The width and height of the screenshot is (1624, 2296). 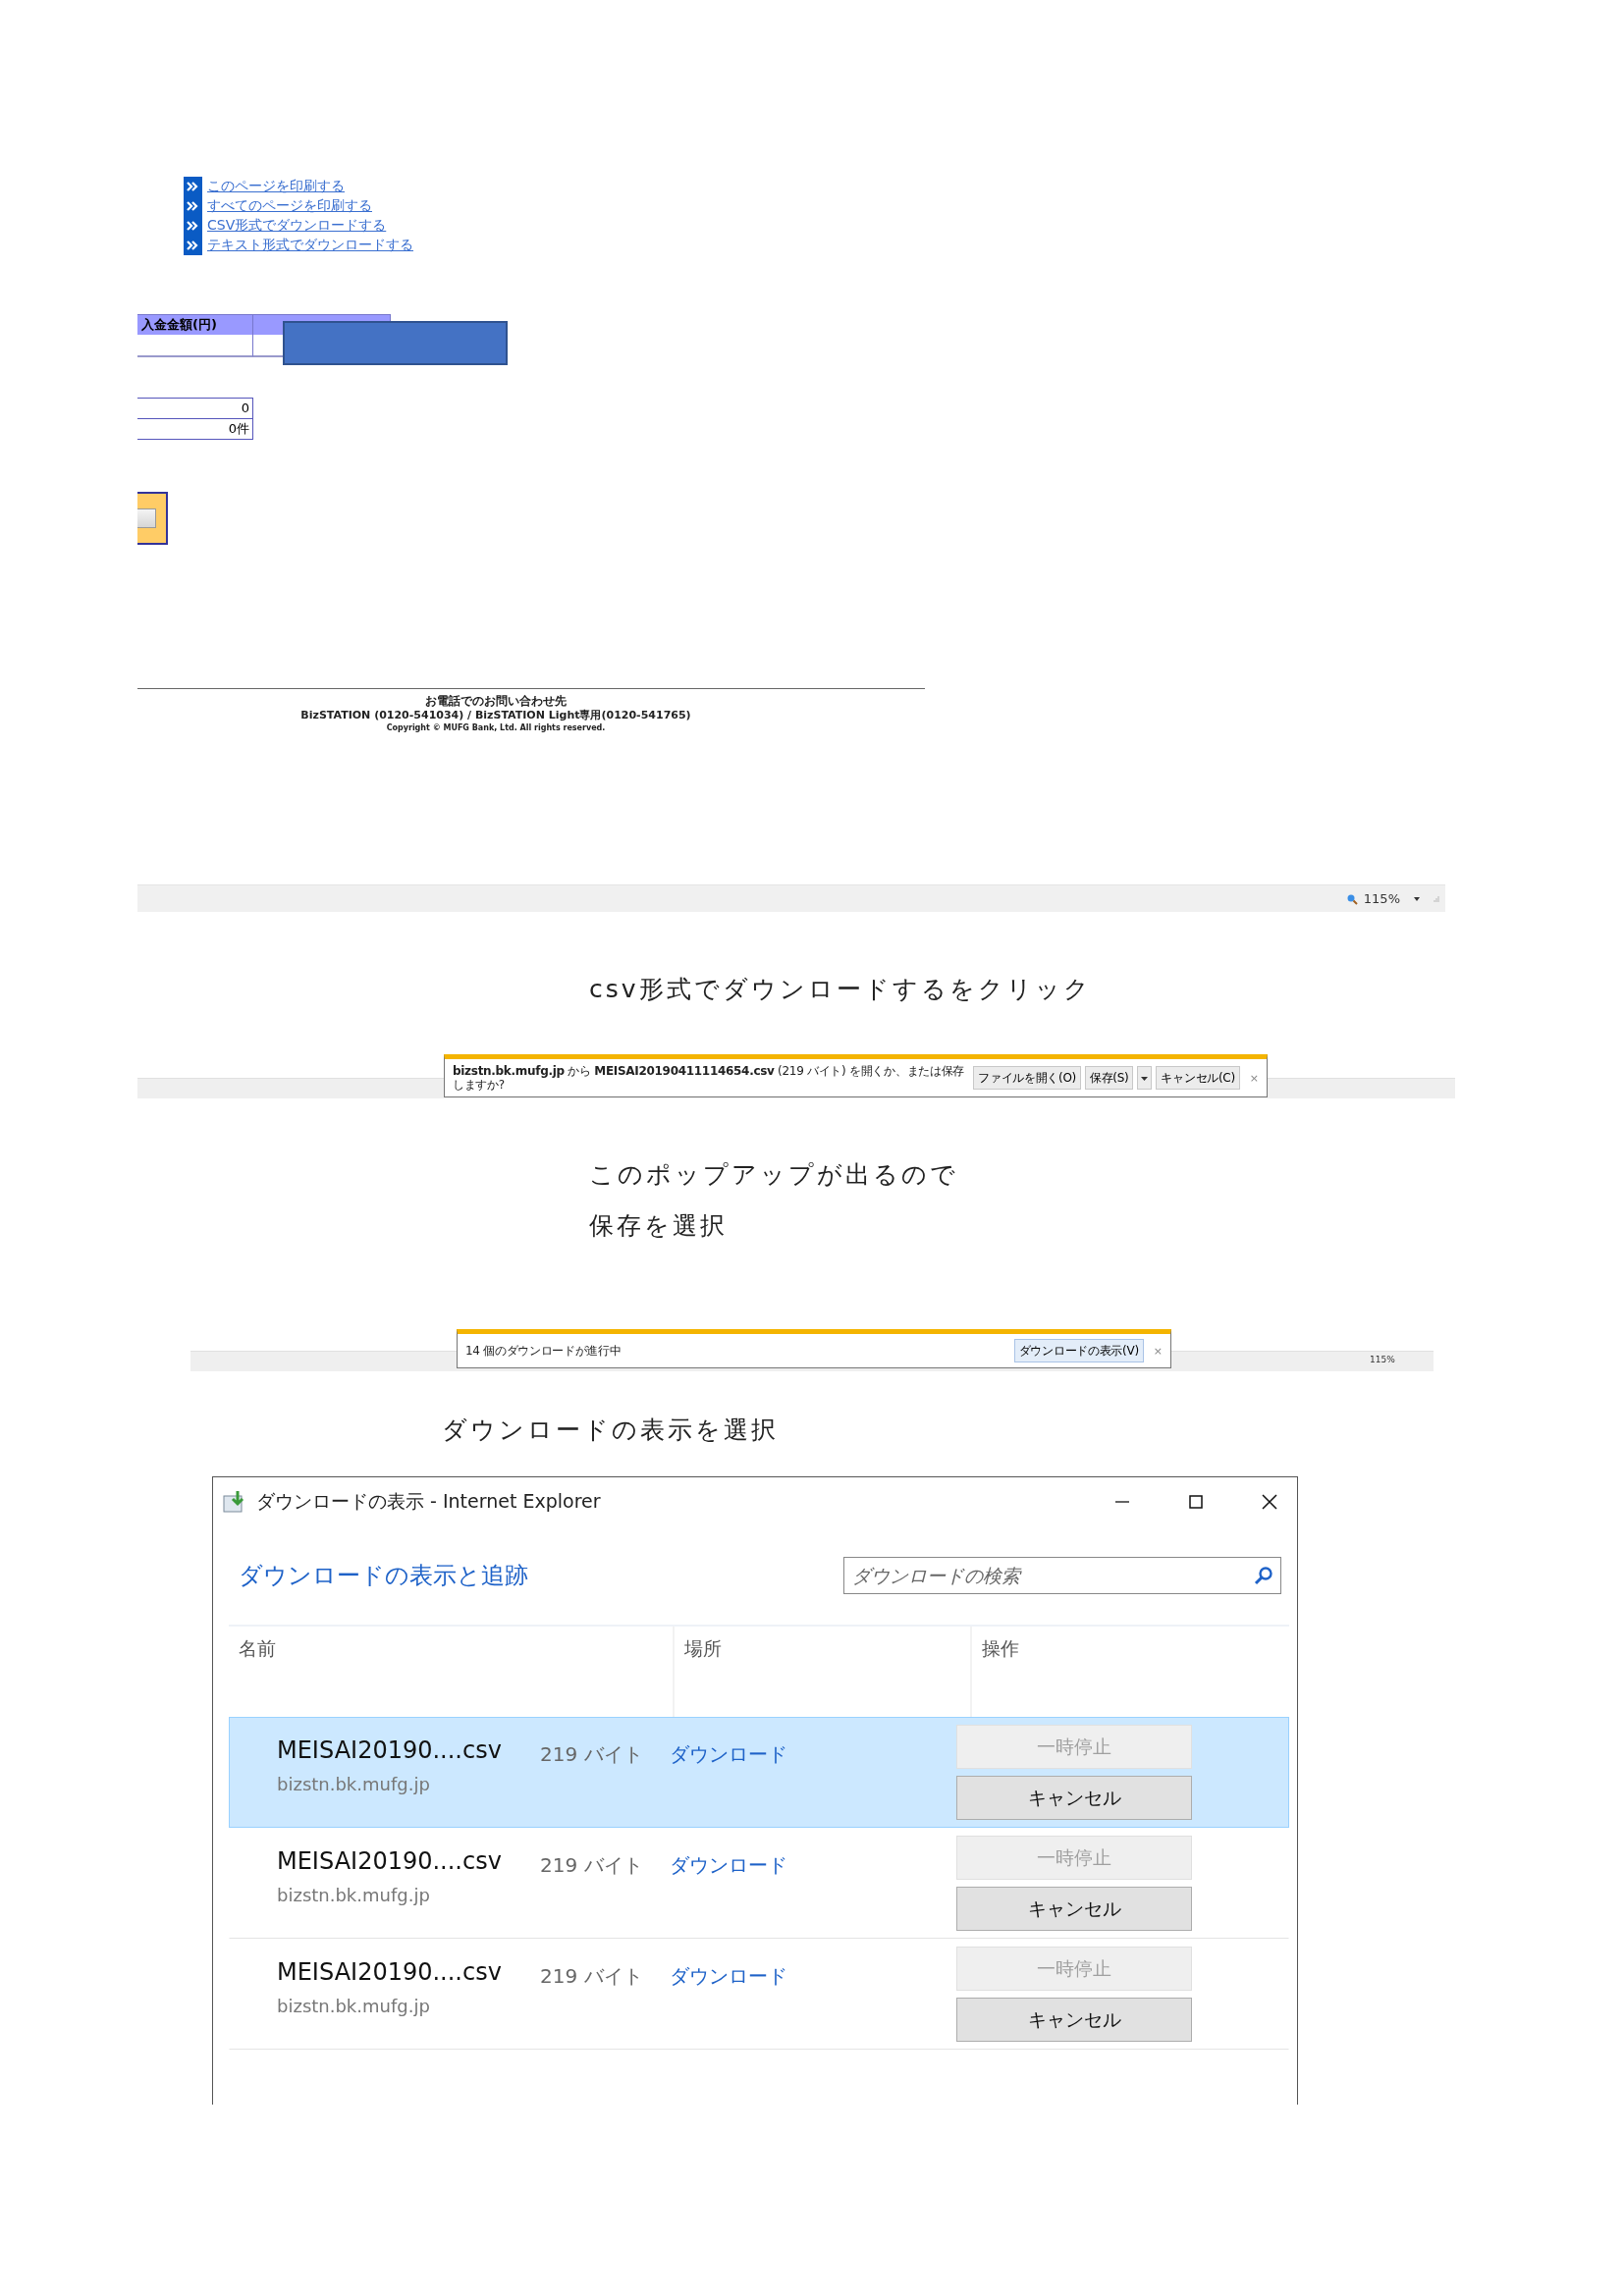 I want to click on window-title: ダウンロードの表示 - Internet Explorer, so click(x=429, y=1501).